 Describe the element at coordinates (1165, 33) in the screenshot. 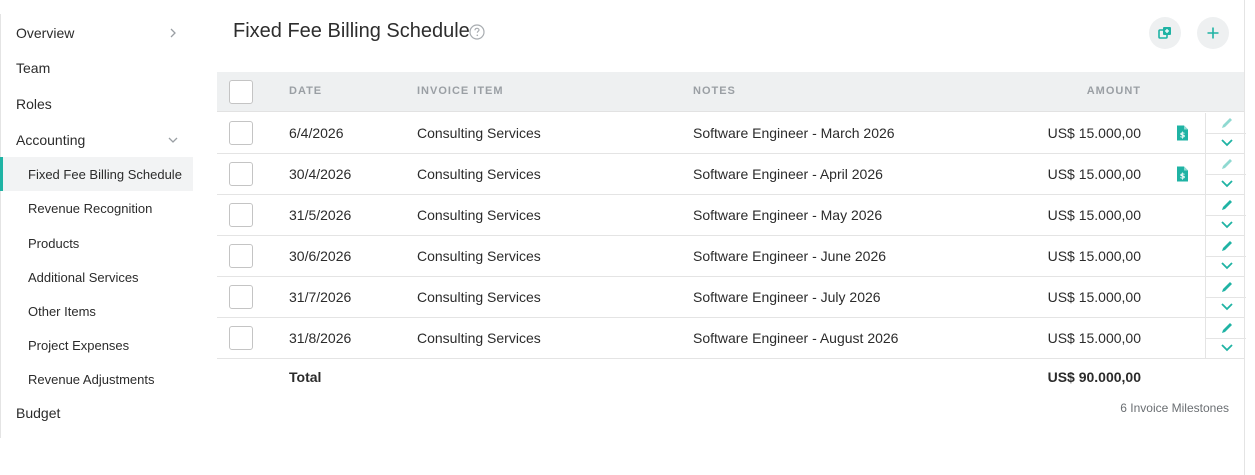

I see `copy-schedule-button` at that location.